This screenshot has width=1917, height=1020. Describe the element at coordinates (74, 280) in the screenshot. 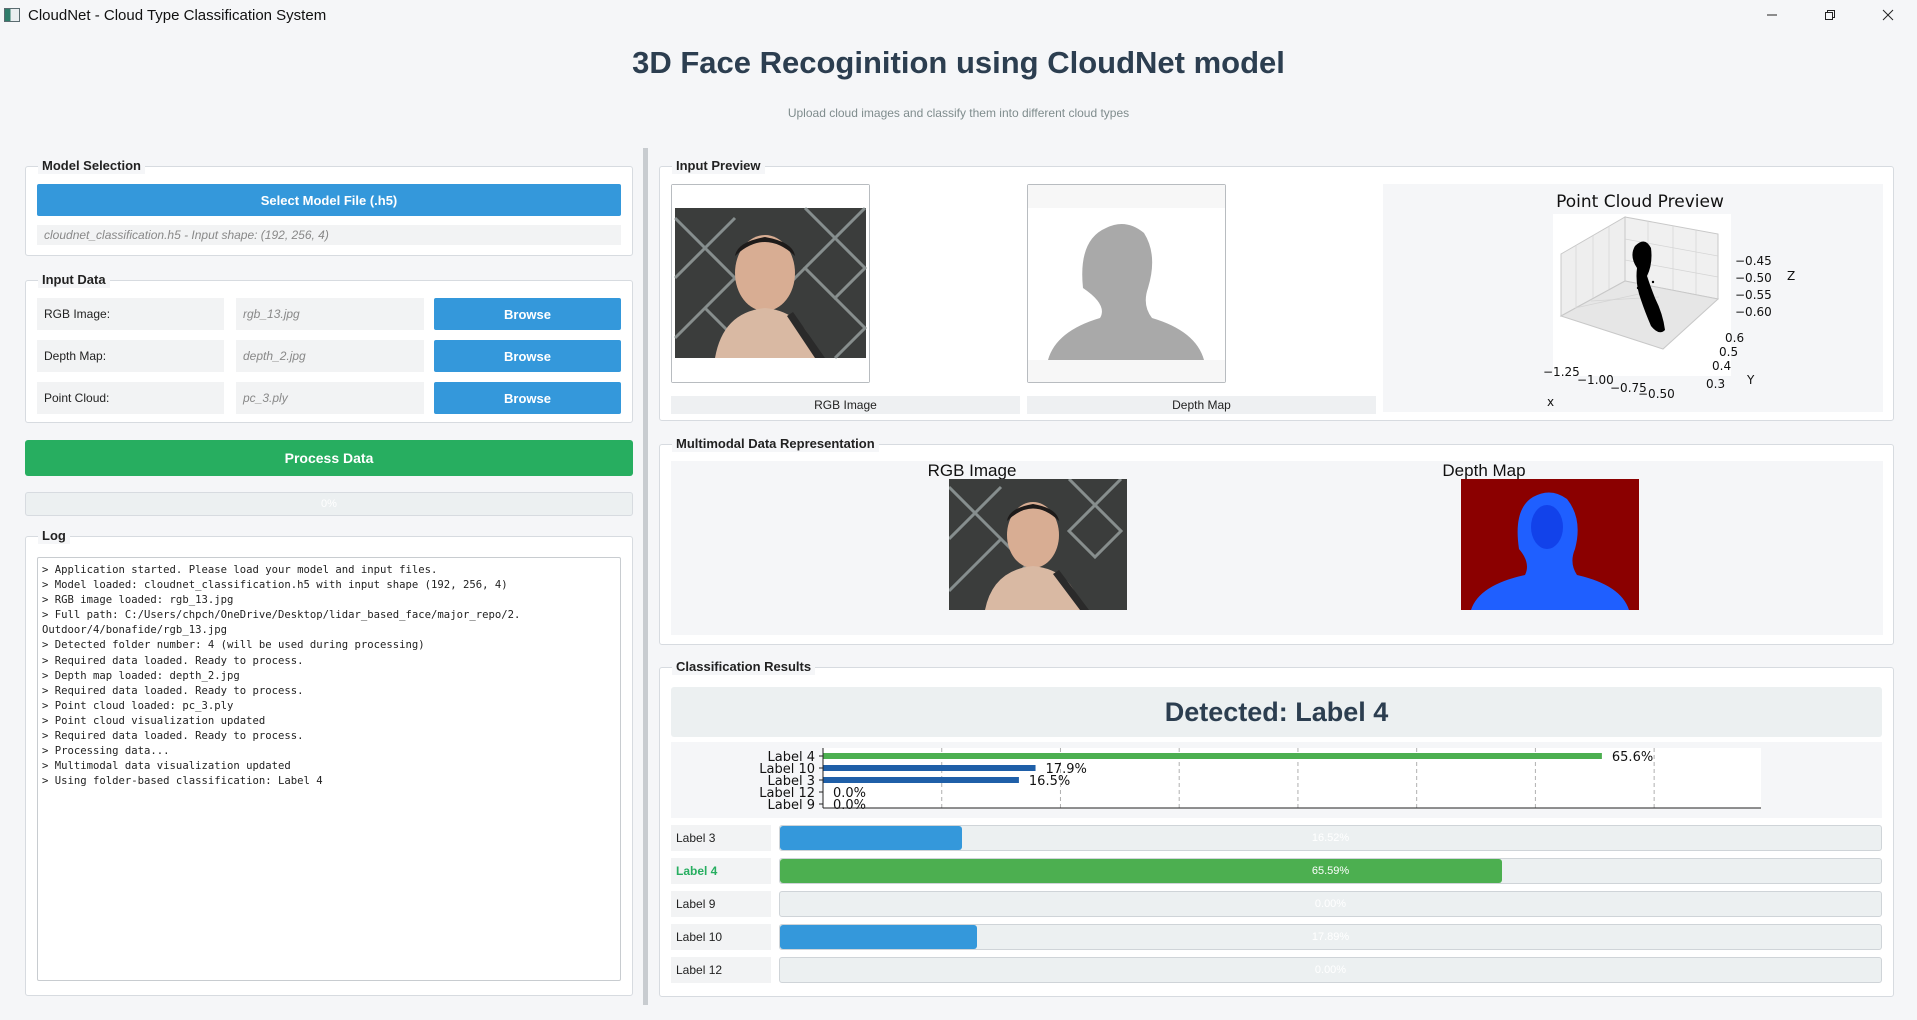

I see `input-data-title: Input Data` at that location.